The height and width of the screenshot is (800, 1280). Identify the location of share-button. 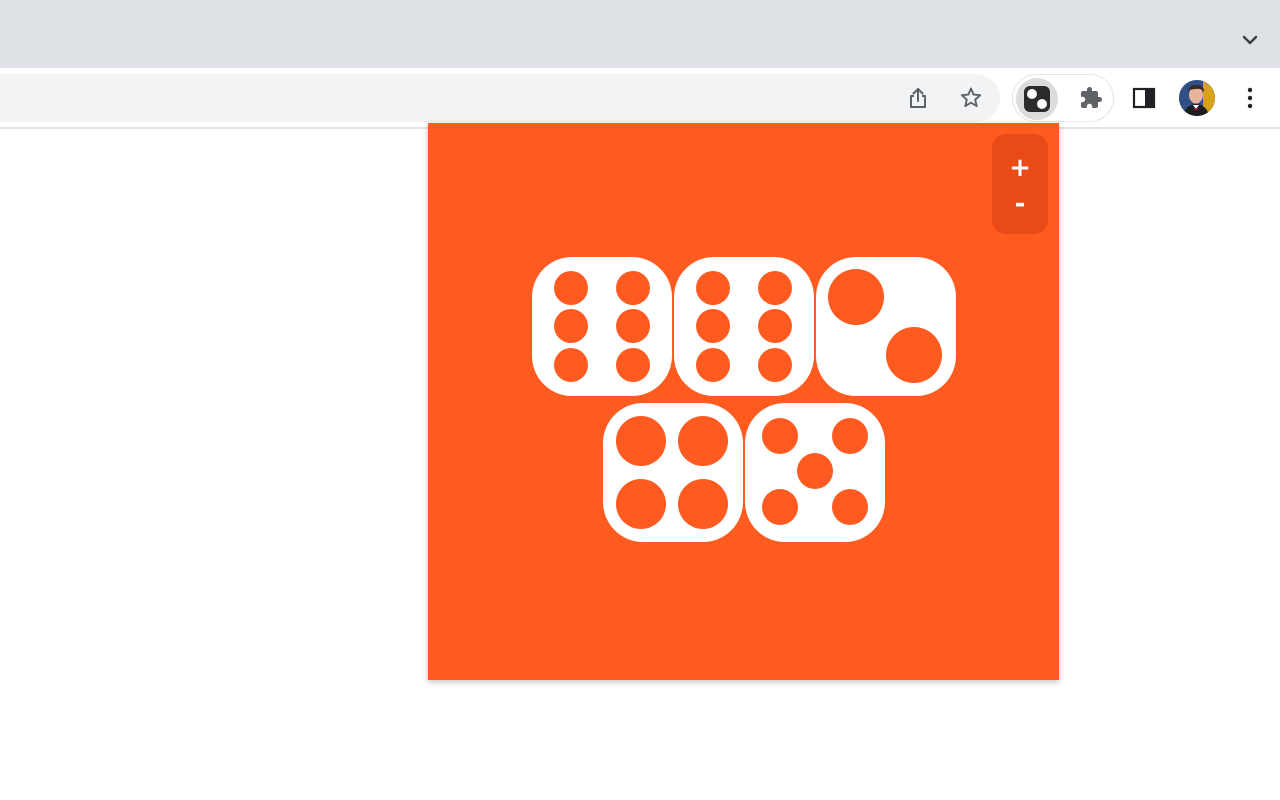
(918, 98).